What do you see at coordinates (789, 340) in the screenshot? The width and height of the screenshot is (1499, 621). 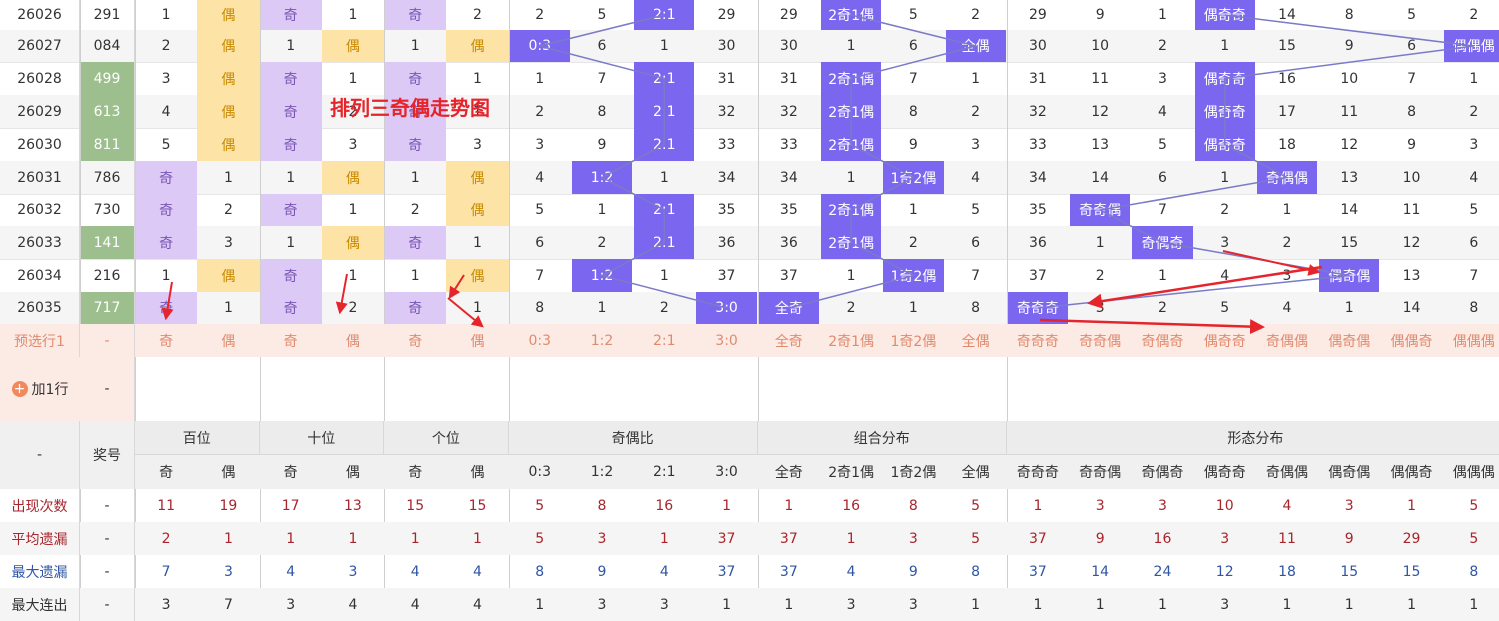 I see `preselect-option: 全奇` at bounding box center [789, 340].